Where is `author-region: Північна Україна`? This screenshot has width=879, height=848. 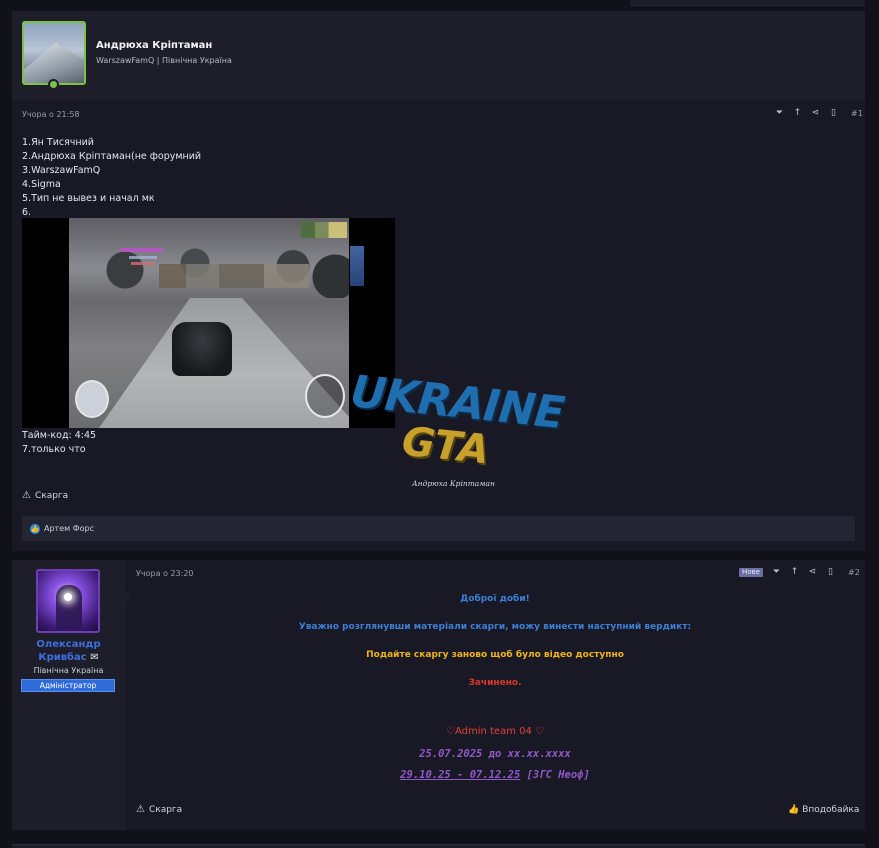 author-region: Північна Україна is located at coordinates (68, 670).